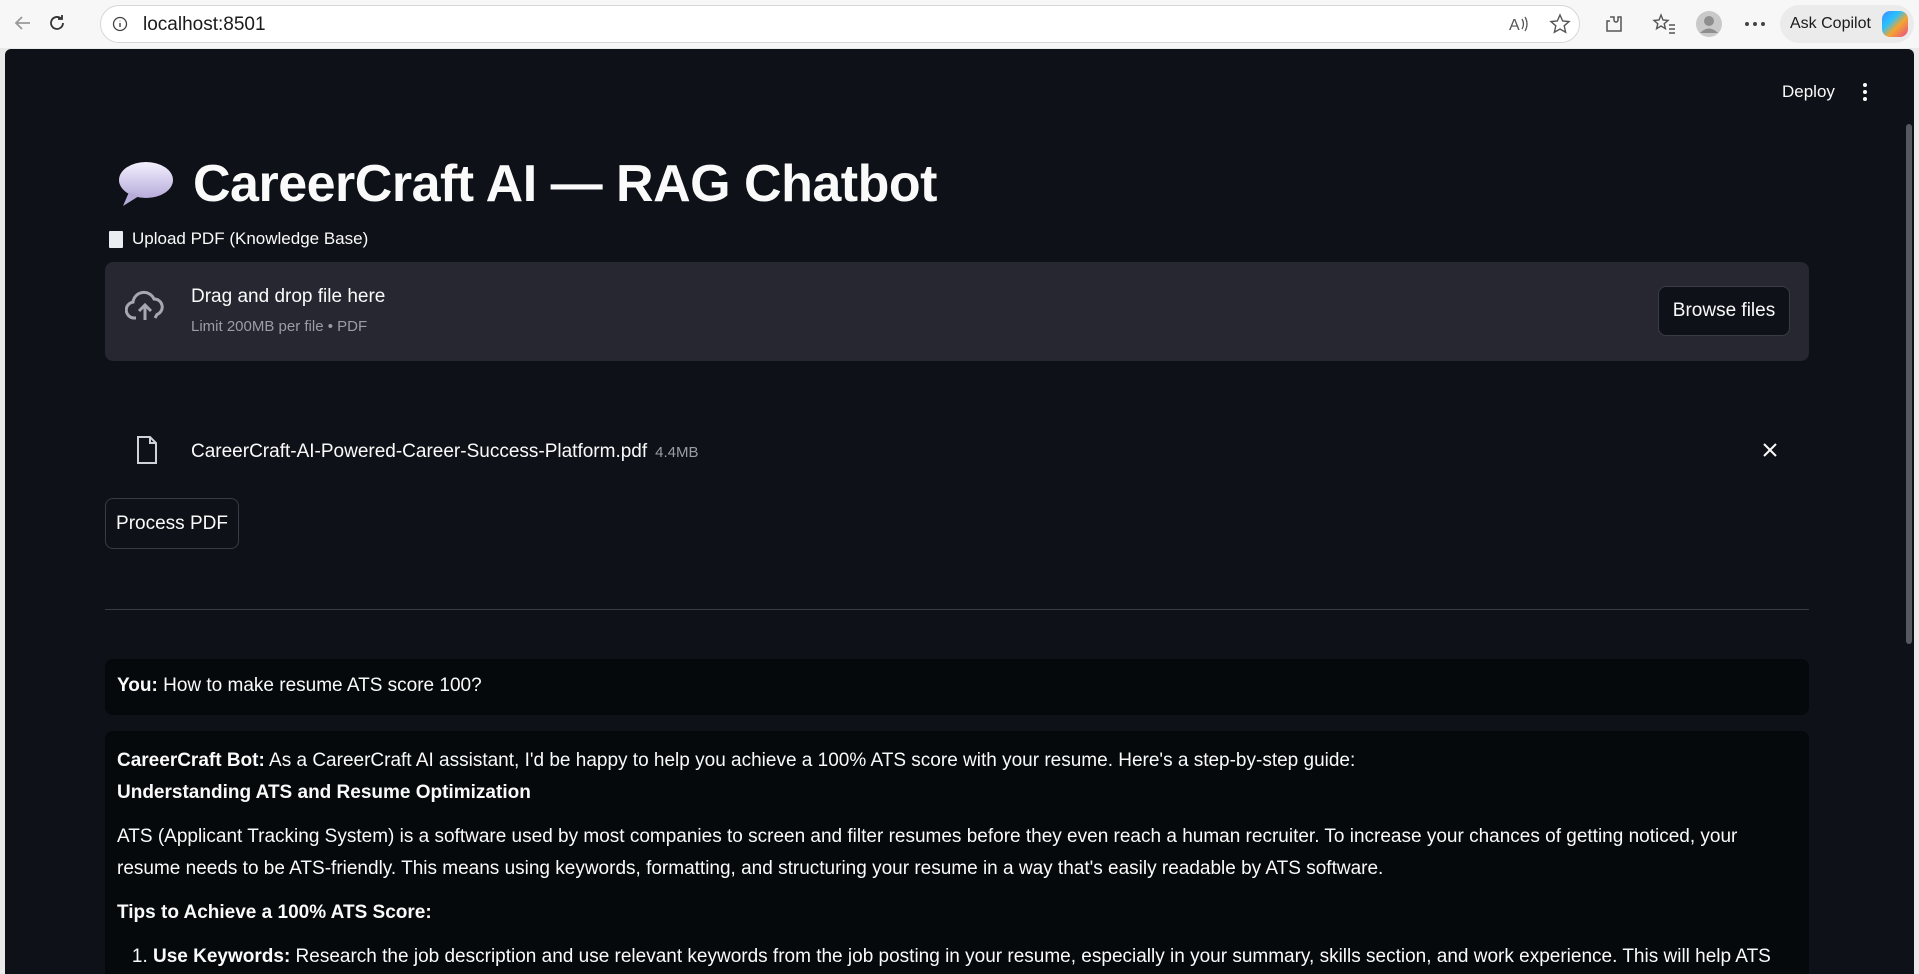  Describe the element at coordinates (146, 184) in the screenshot. I see `speech-bubble-icon` at that location.